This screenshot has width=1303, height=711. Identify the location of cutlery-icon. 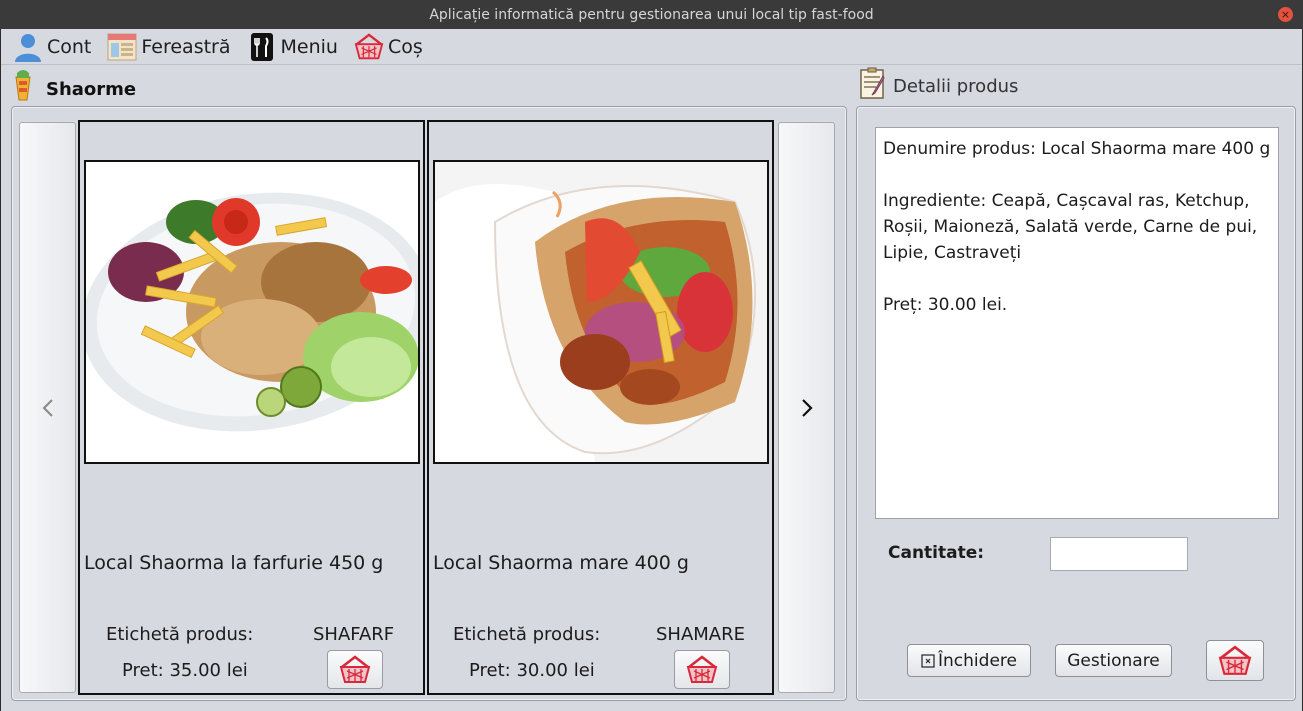
(262, 47).